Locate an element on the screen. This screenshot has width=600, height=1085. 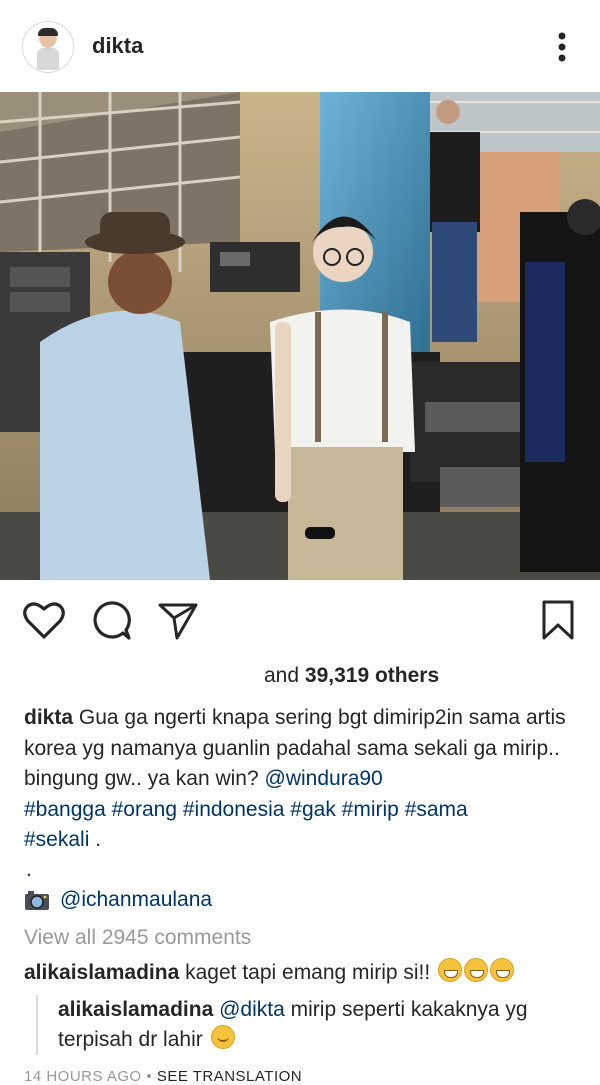
more-vertical-icon is located at coordinates (562, 47).